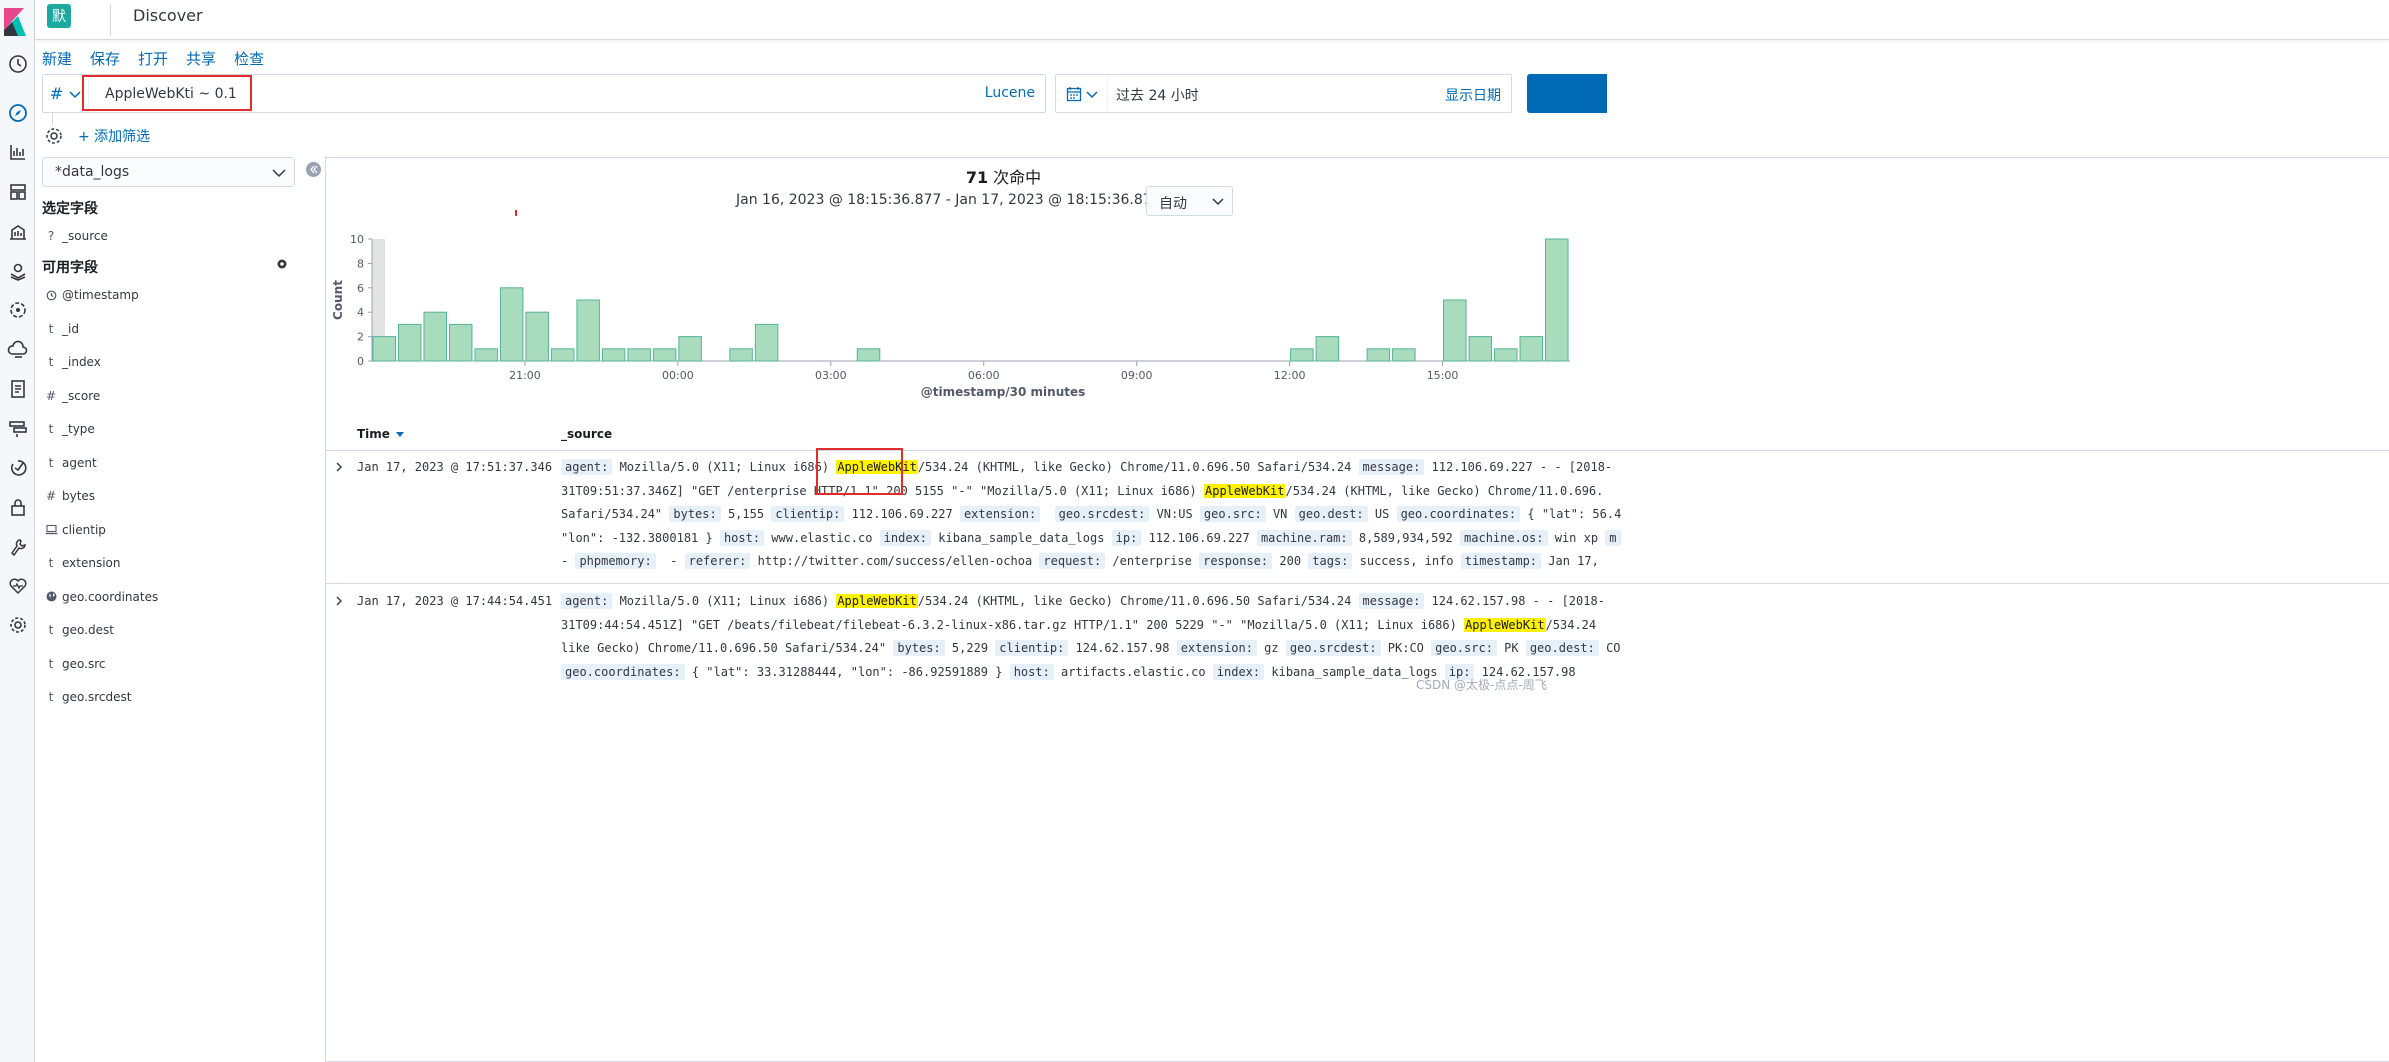 The width and height of the screenshot is (2389, 1062). What do you see at coordinates (1473, 95) in the screenshot?
I see `show-dates-link: 显示日期` at bounding box center [1473, 95].